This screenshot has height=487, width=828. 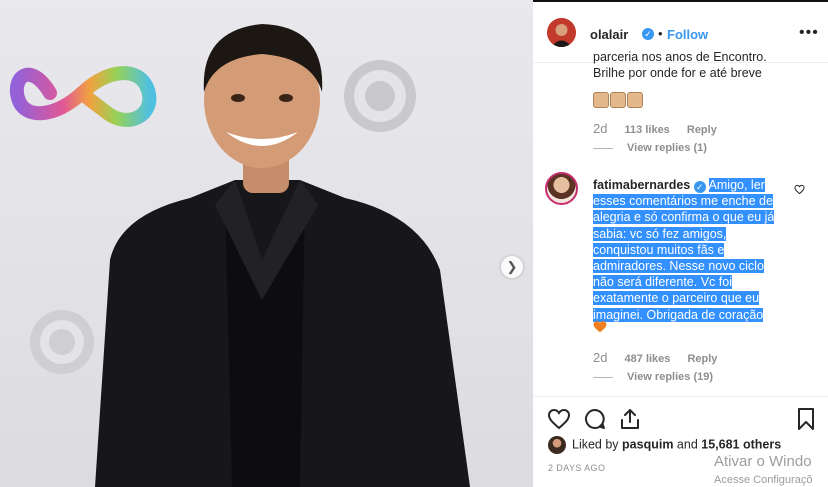 I want to click on liked-by-count: 15,681 others, so click(x=741, y=444).